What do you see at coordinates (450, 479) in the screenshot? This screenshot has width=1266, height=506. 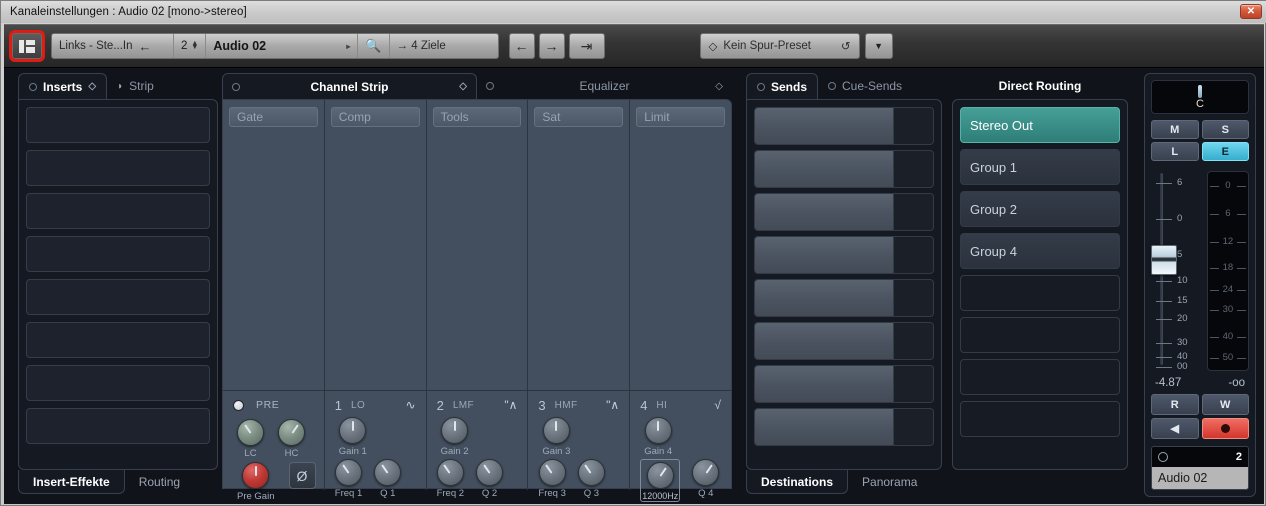 I see `eq-freq-knob-wrap: Freq 2` at bounding box center [450, 479].